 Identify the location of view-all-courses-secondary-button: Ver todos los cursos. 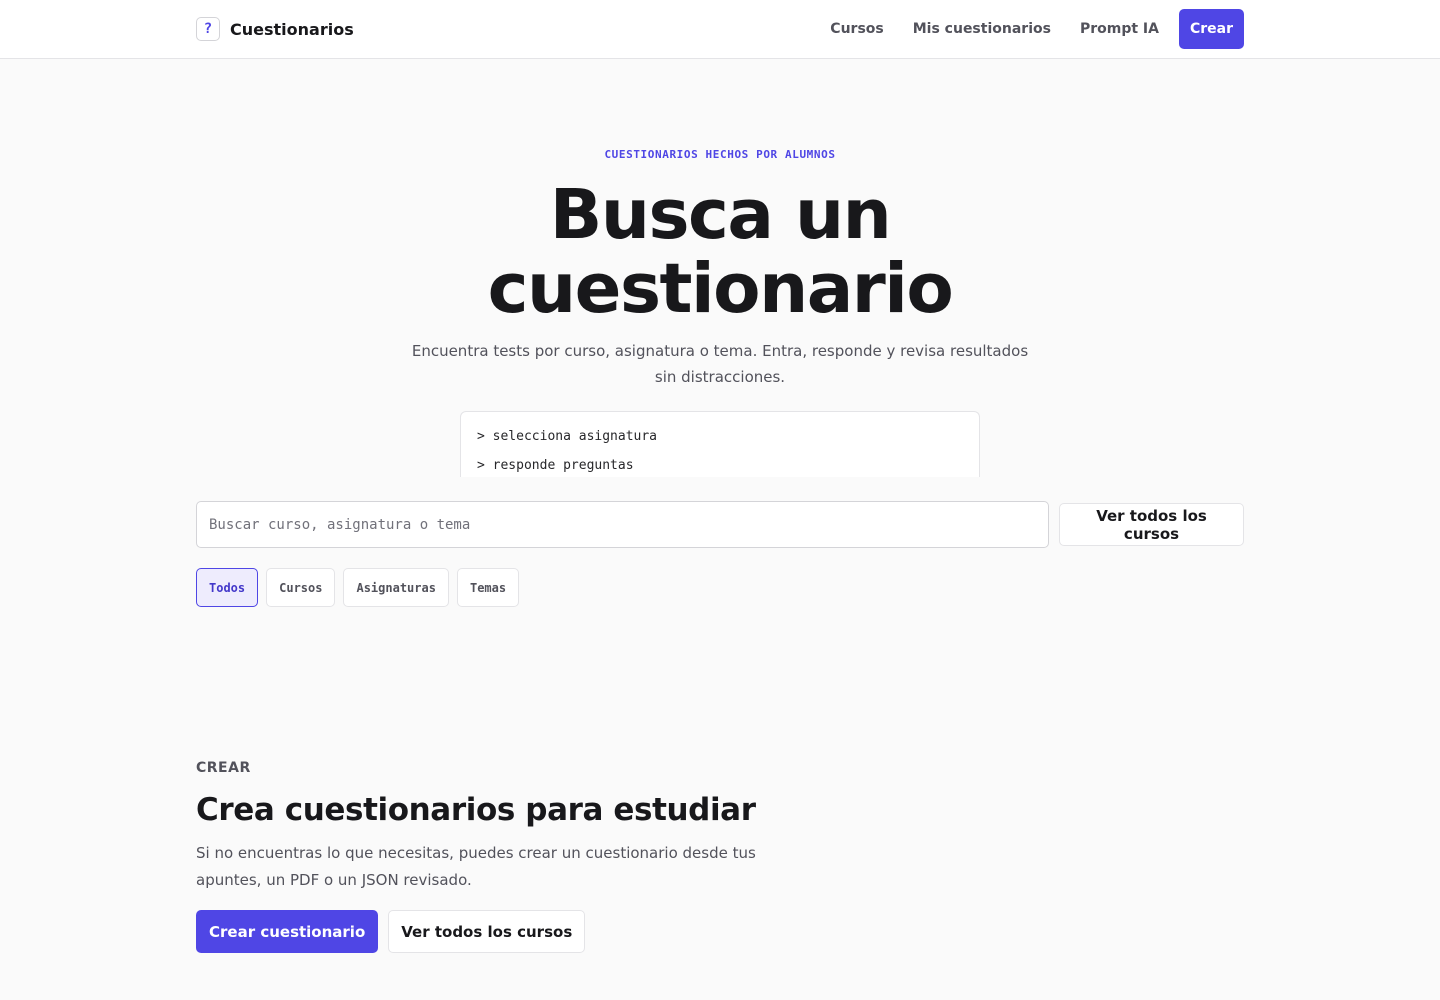
(487, 931).